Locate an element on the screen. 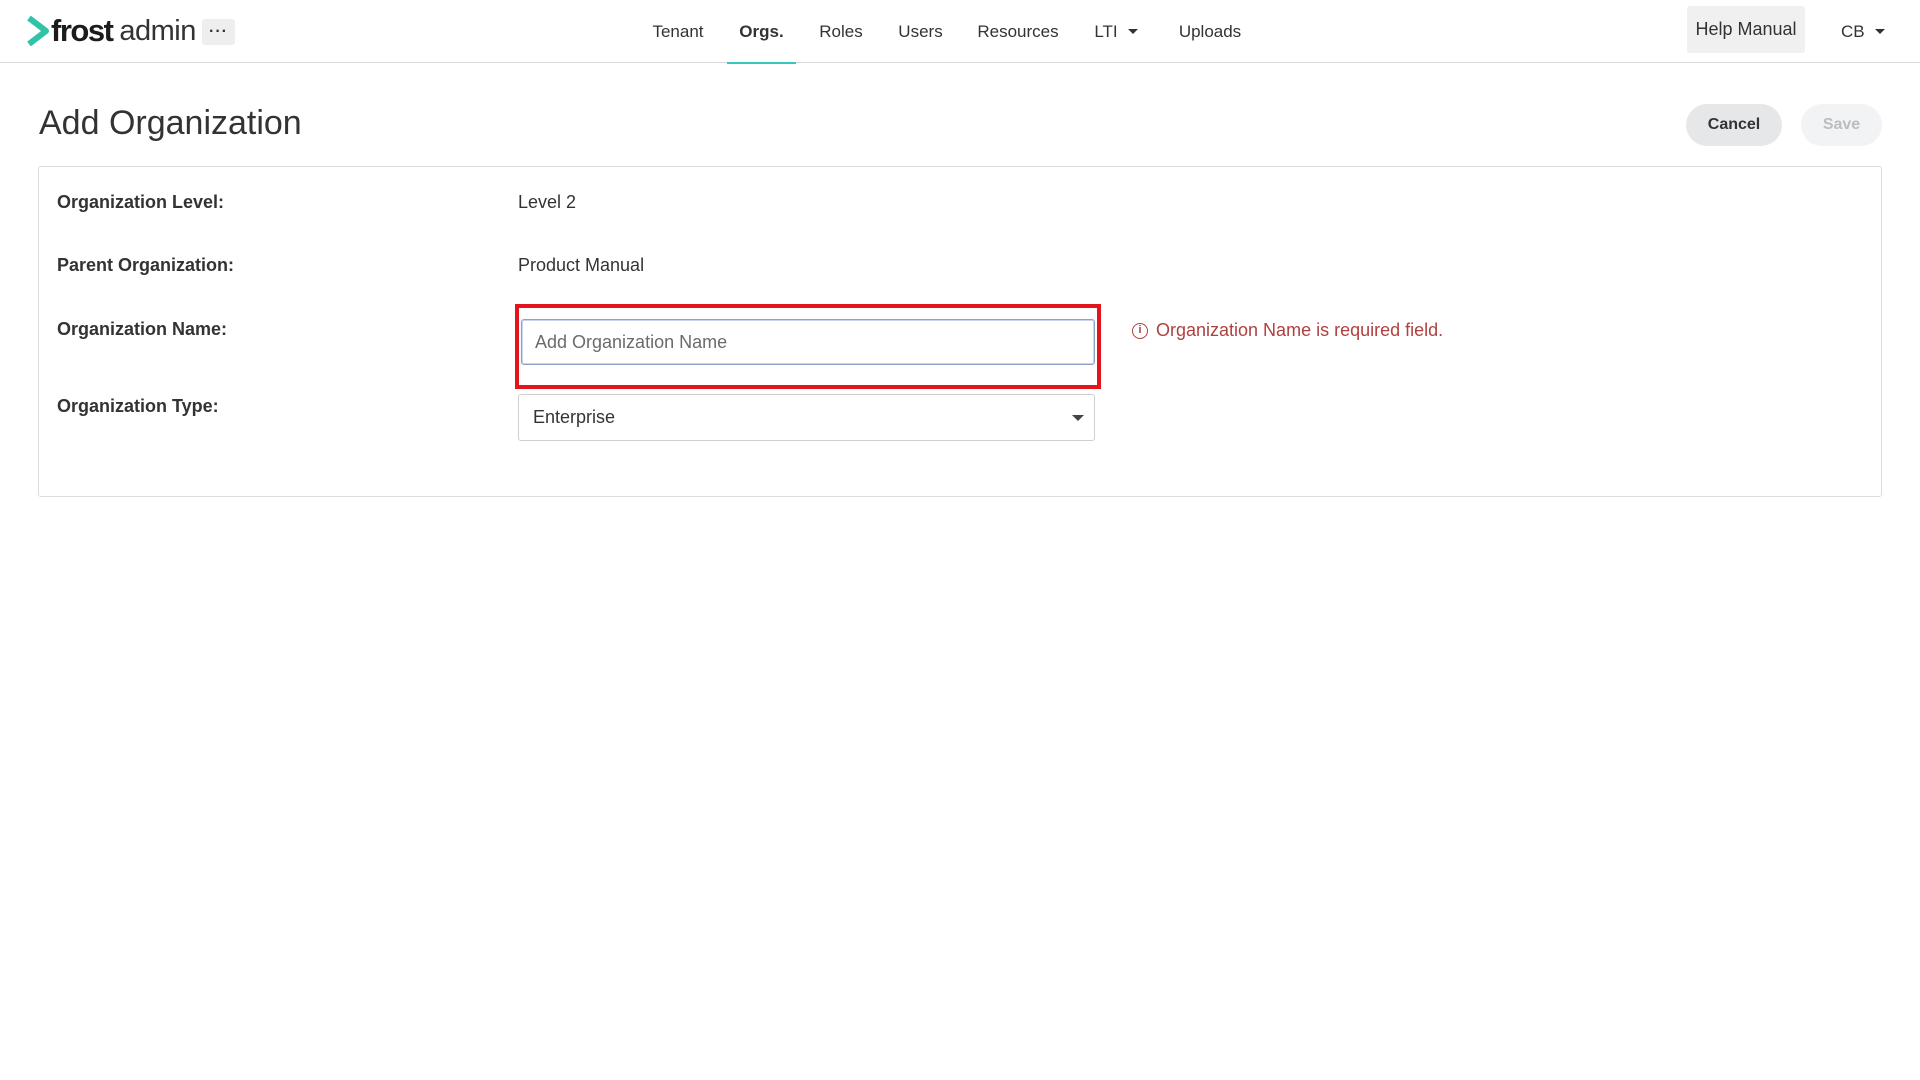 This screenshot has height=1080, width=1920. chevron-logo-icon is located at coordinates (38, 31).